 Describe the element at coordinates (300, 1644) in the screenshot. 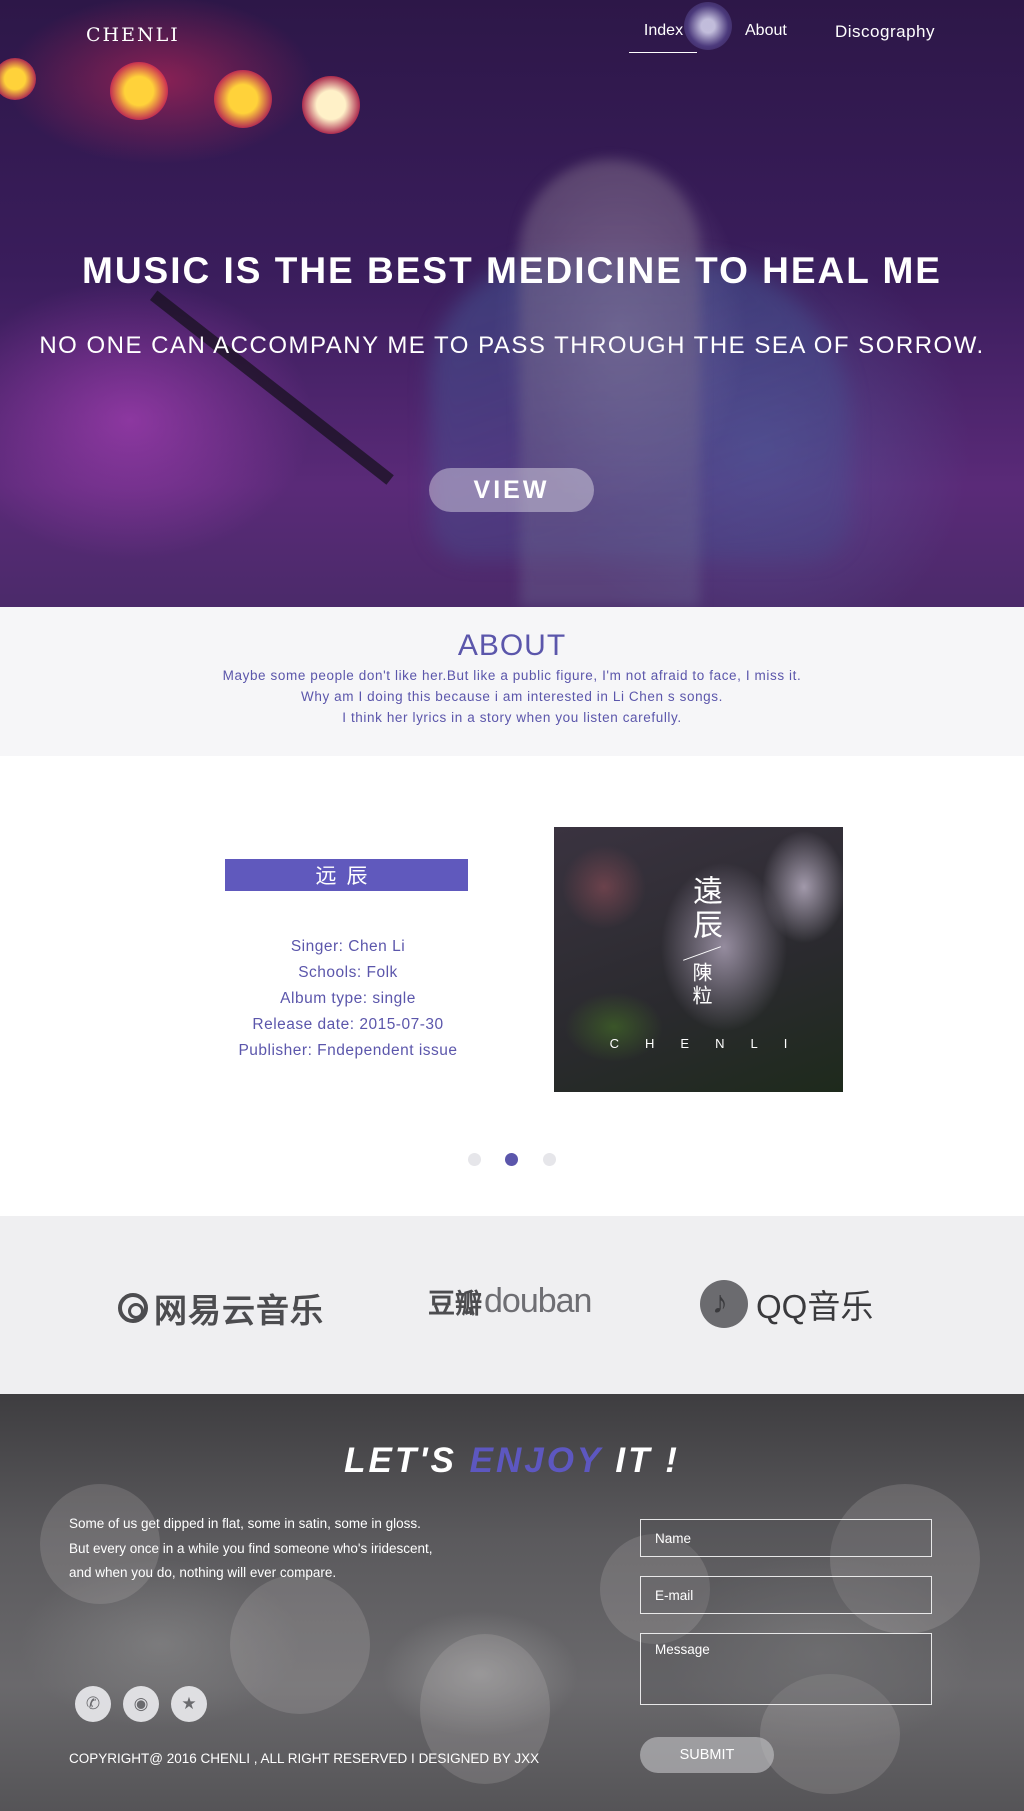

I see `crowd-background` at that location.